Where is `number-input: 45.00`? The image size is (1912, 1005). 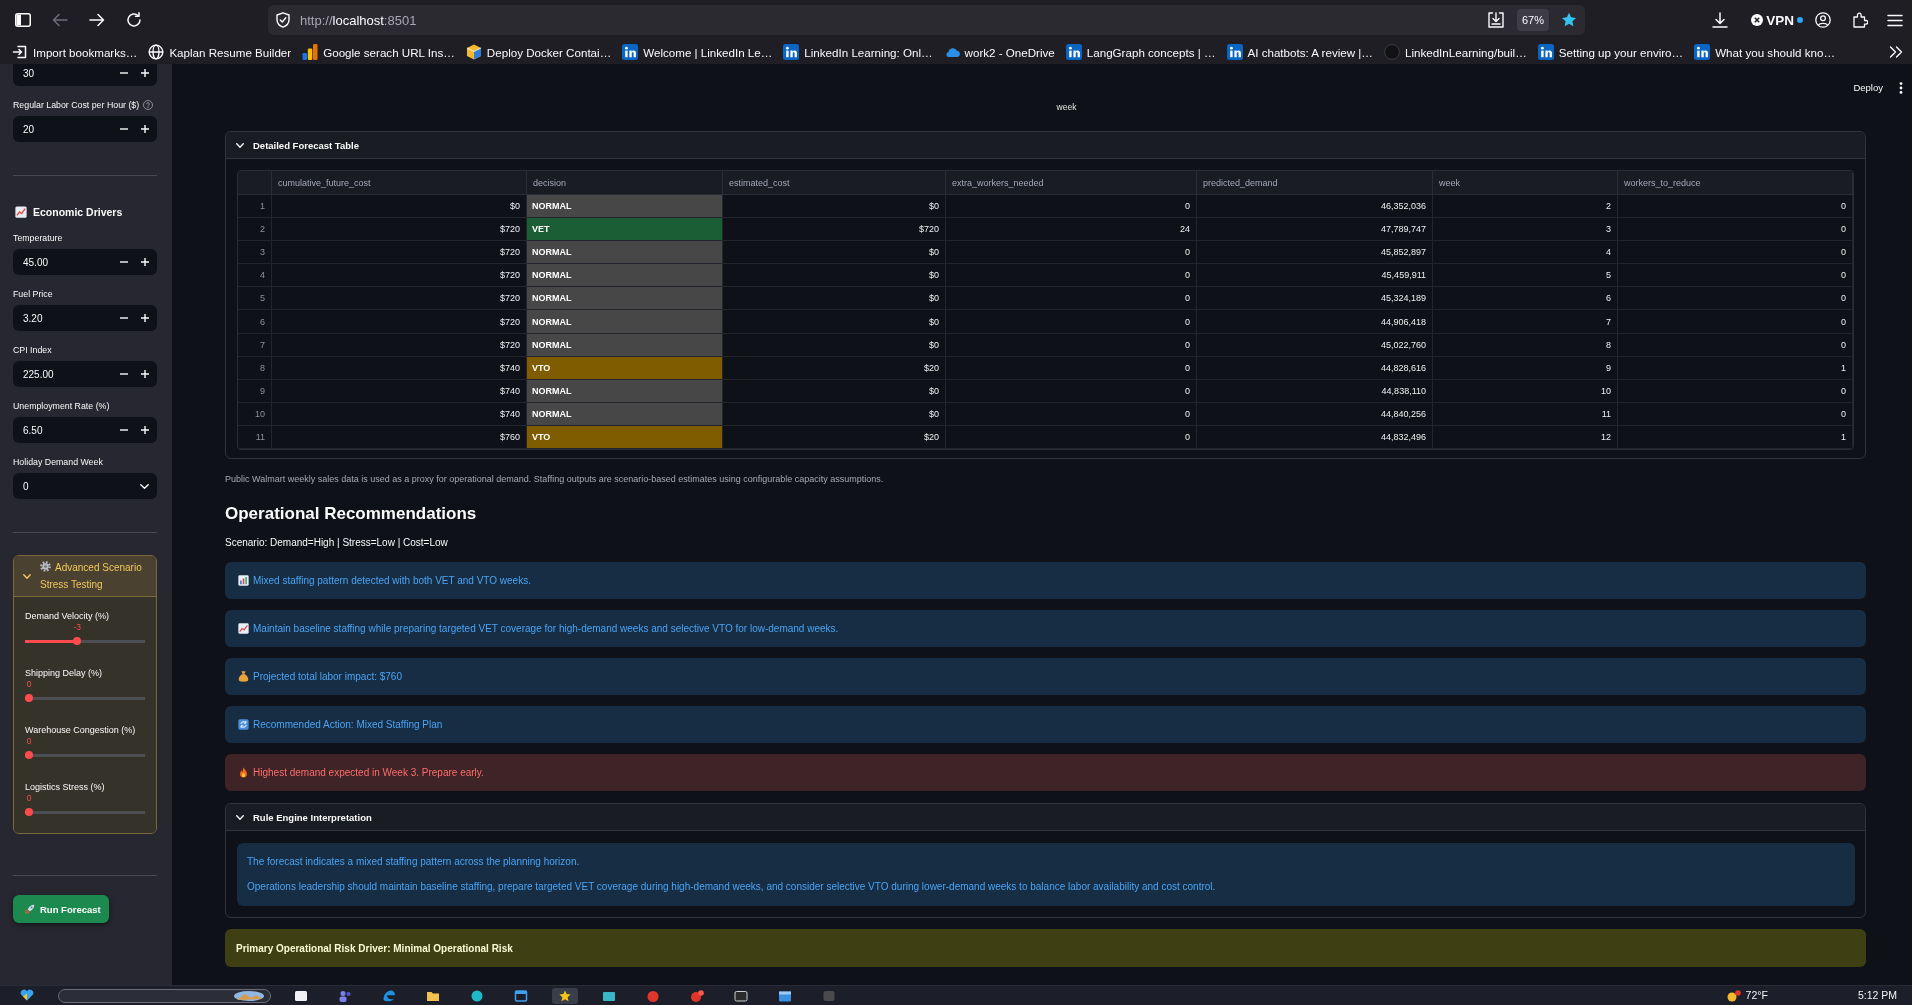 number-input: 45.00 is located at coordinates (85, 262).